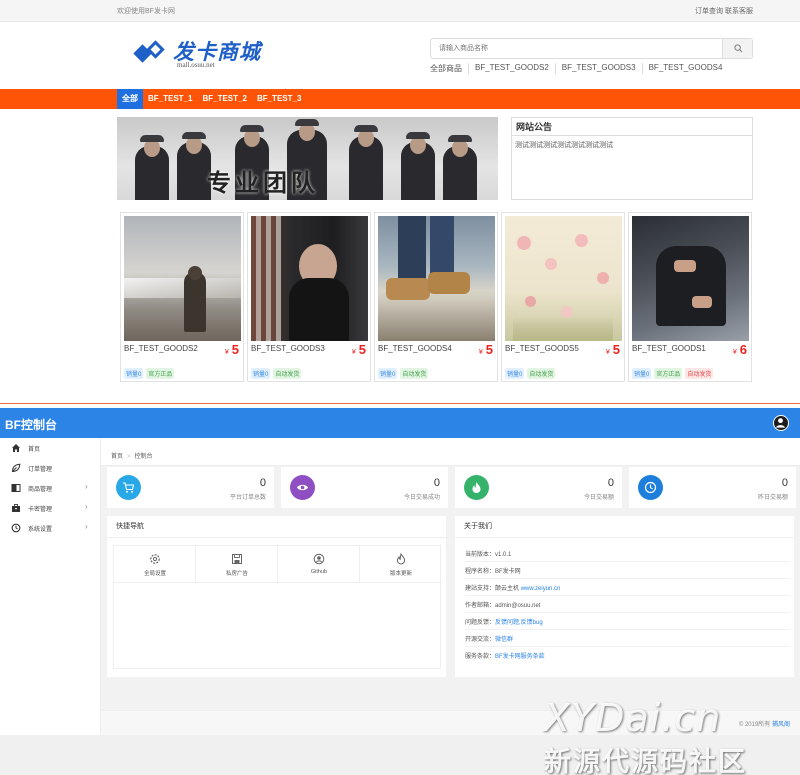 This screenshot has width=800, height=775. I want to click on watermark: XYDai.cn 新源代源码社区, so click(672, 735).